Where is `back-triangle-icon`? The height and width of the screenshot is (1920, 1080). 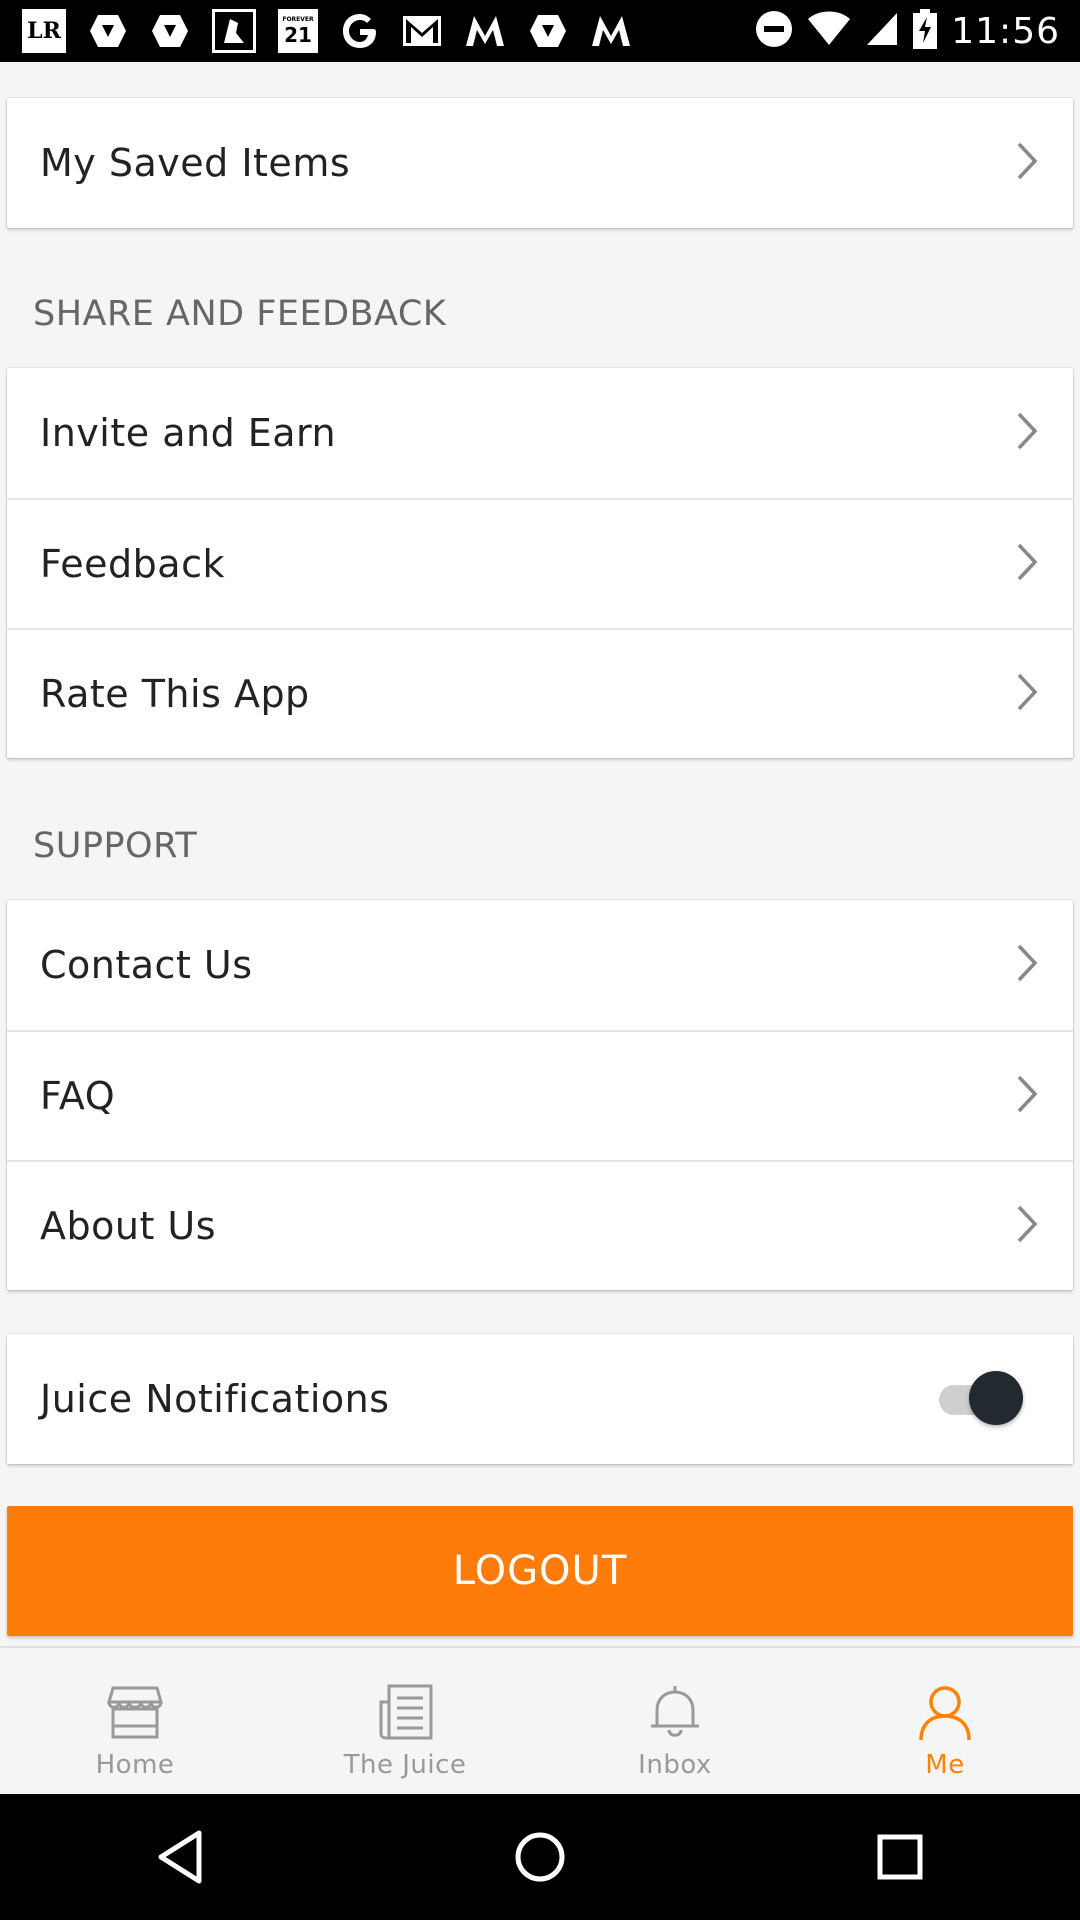
back-triangle-icon is located at coordinates (180, 1857).